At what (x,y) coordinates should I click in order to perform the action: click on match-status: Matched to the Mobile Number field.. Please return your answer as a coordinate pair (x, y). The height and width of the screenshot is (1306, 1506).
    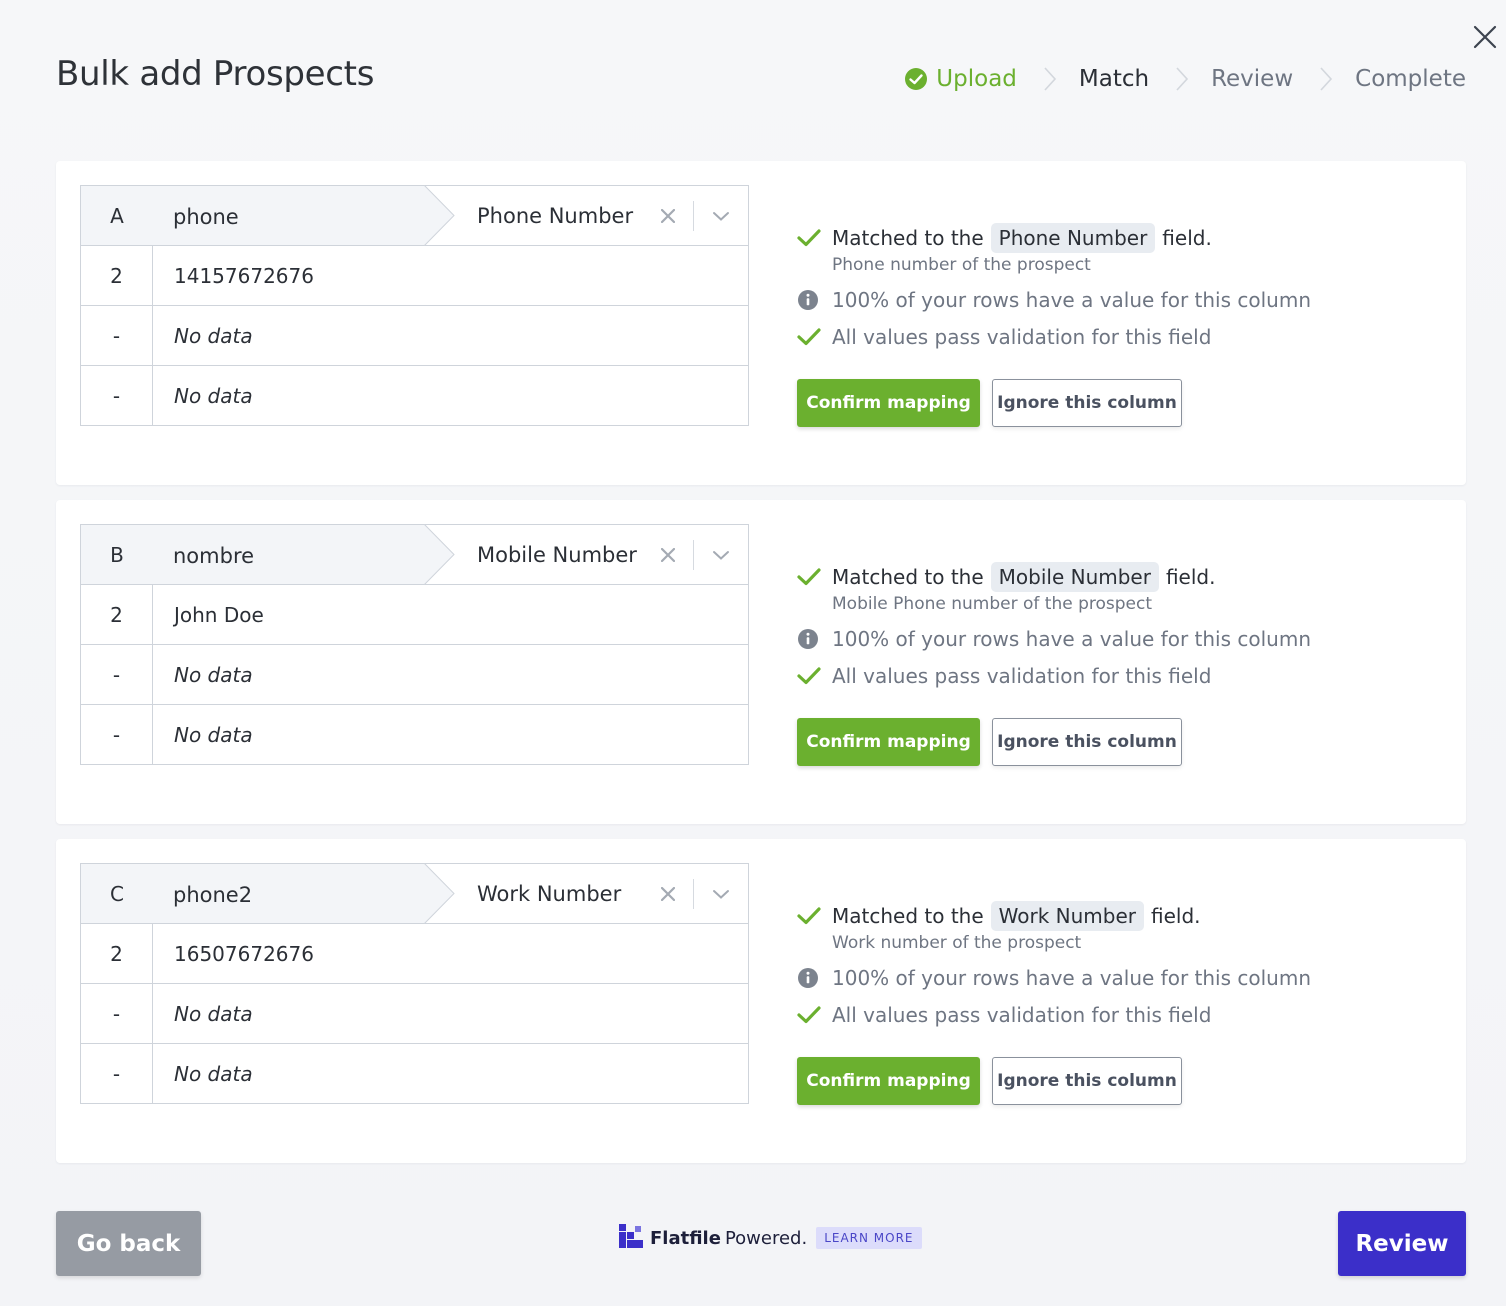
    Looking at the image, I should click on (1117, 577).